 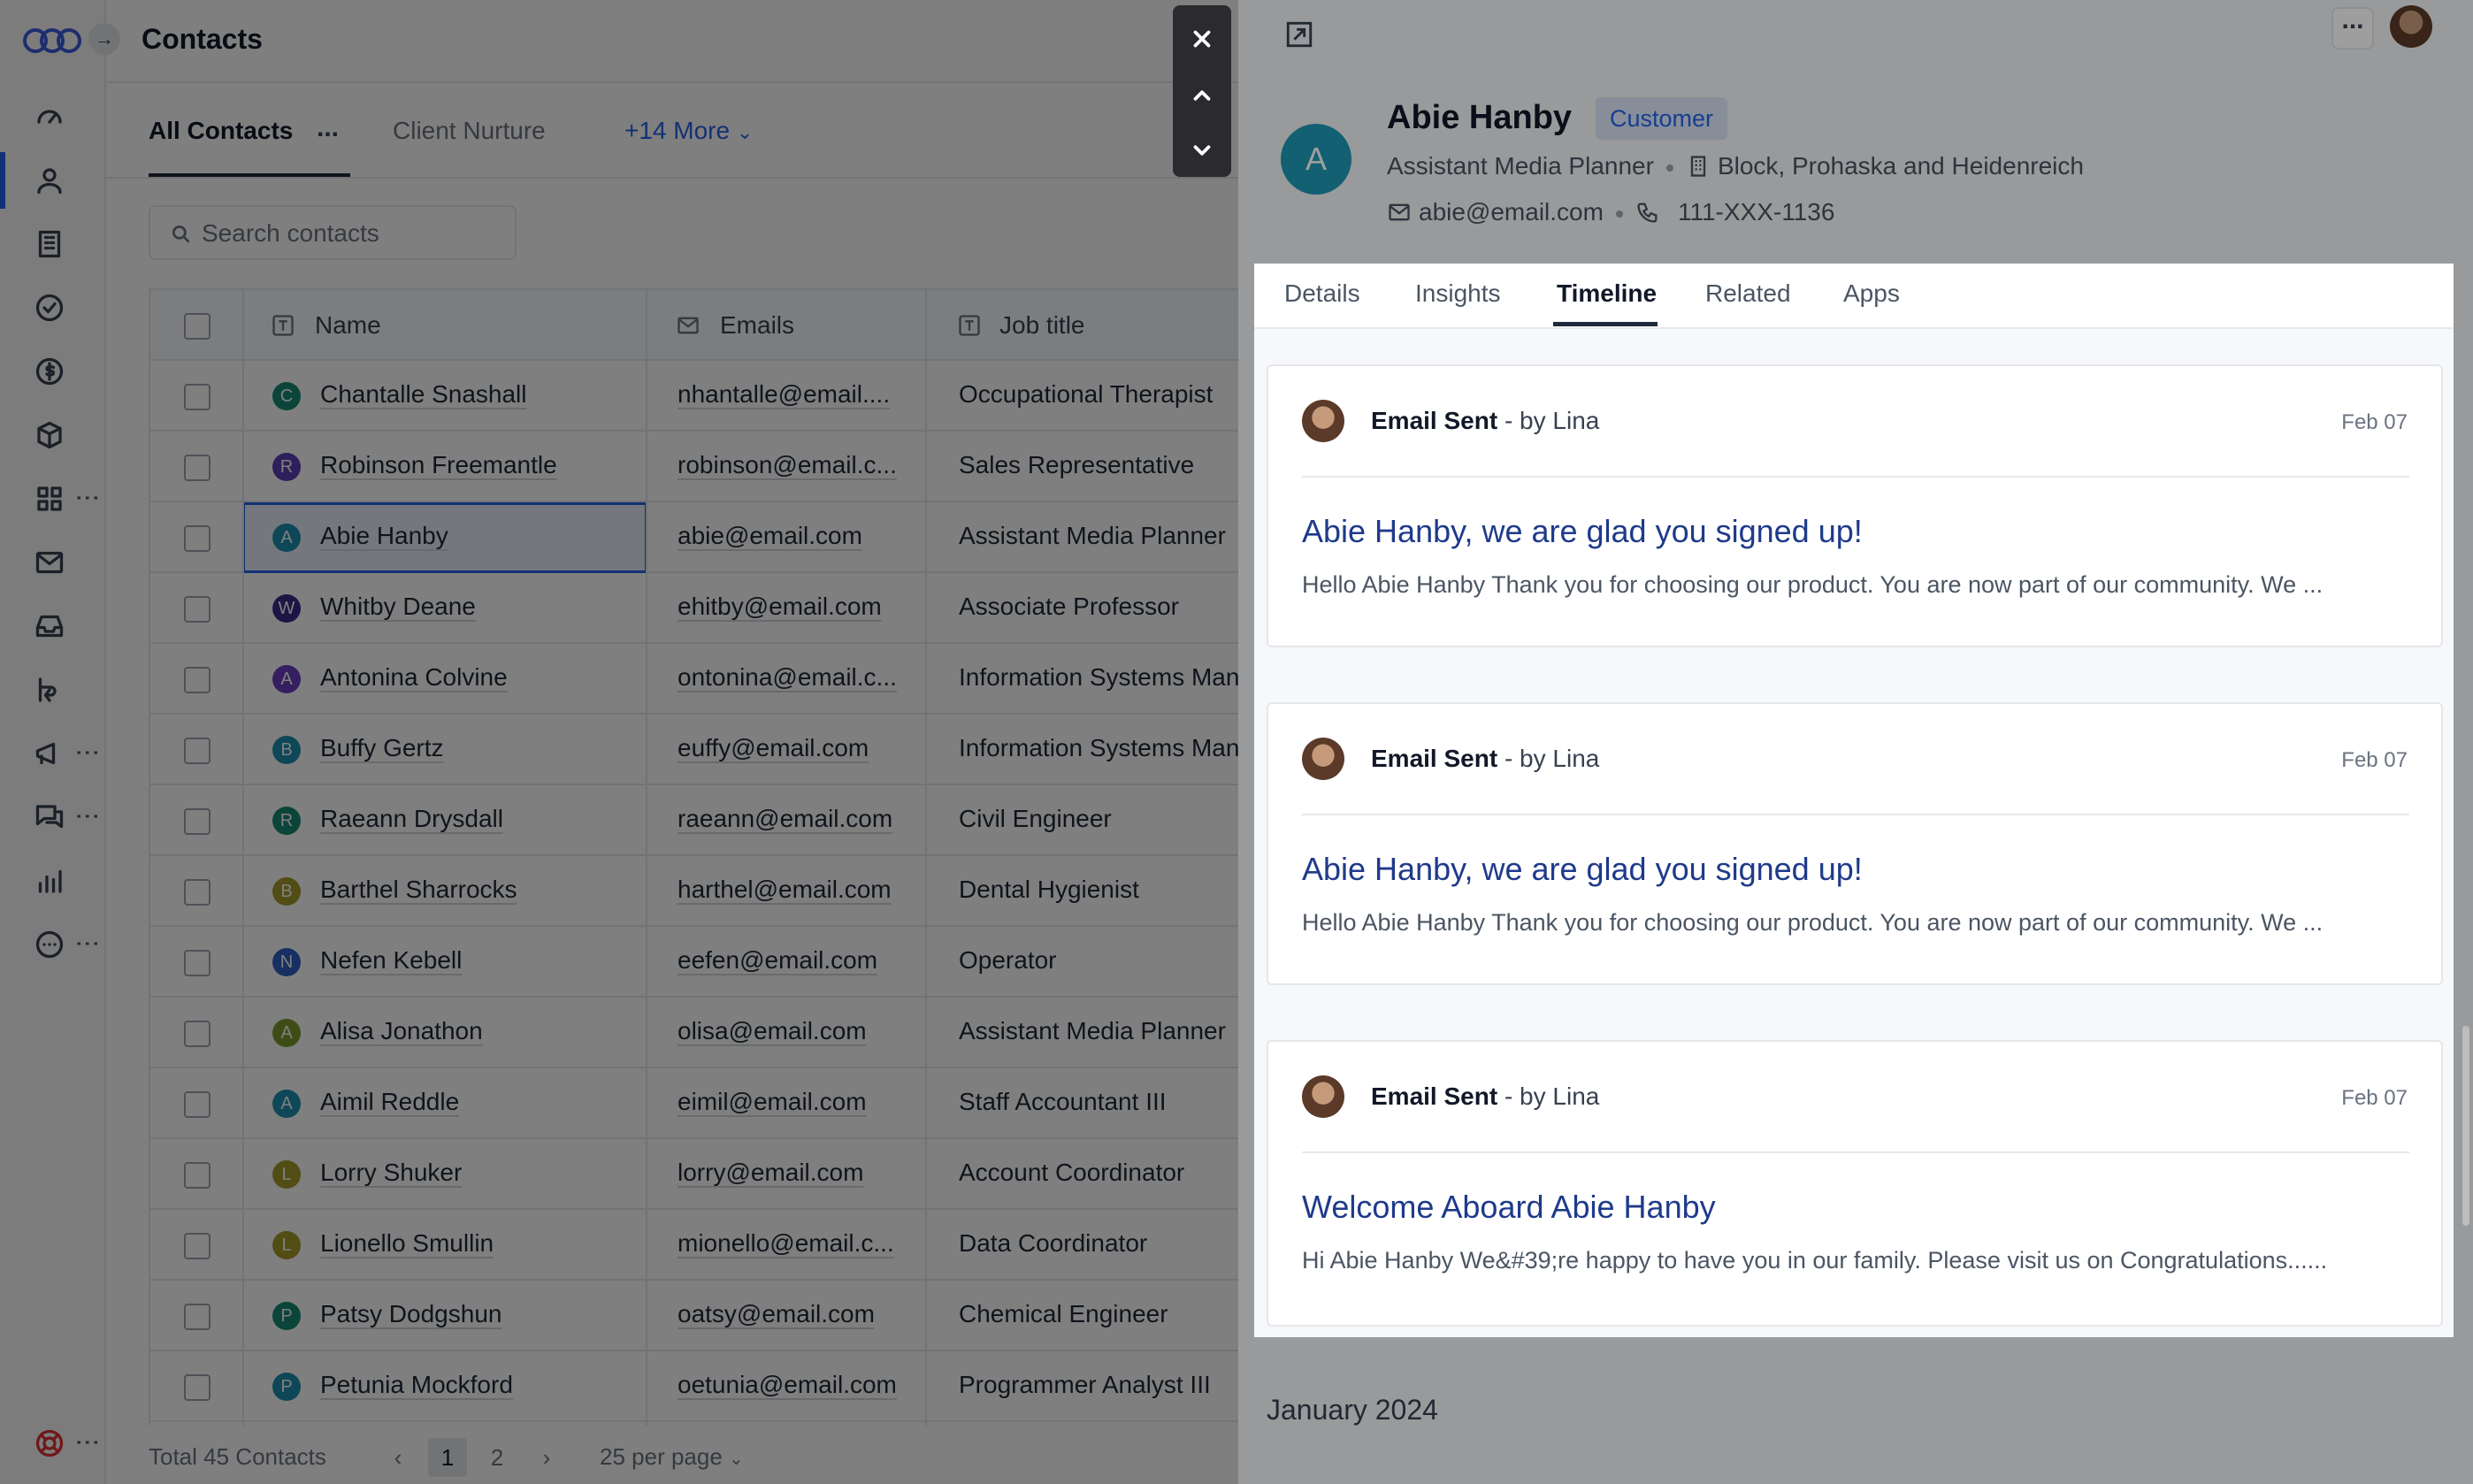 I want to click on user-avatar, so click(x=2411, y=26).